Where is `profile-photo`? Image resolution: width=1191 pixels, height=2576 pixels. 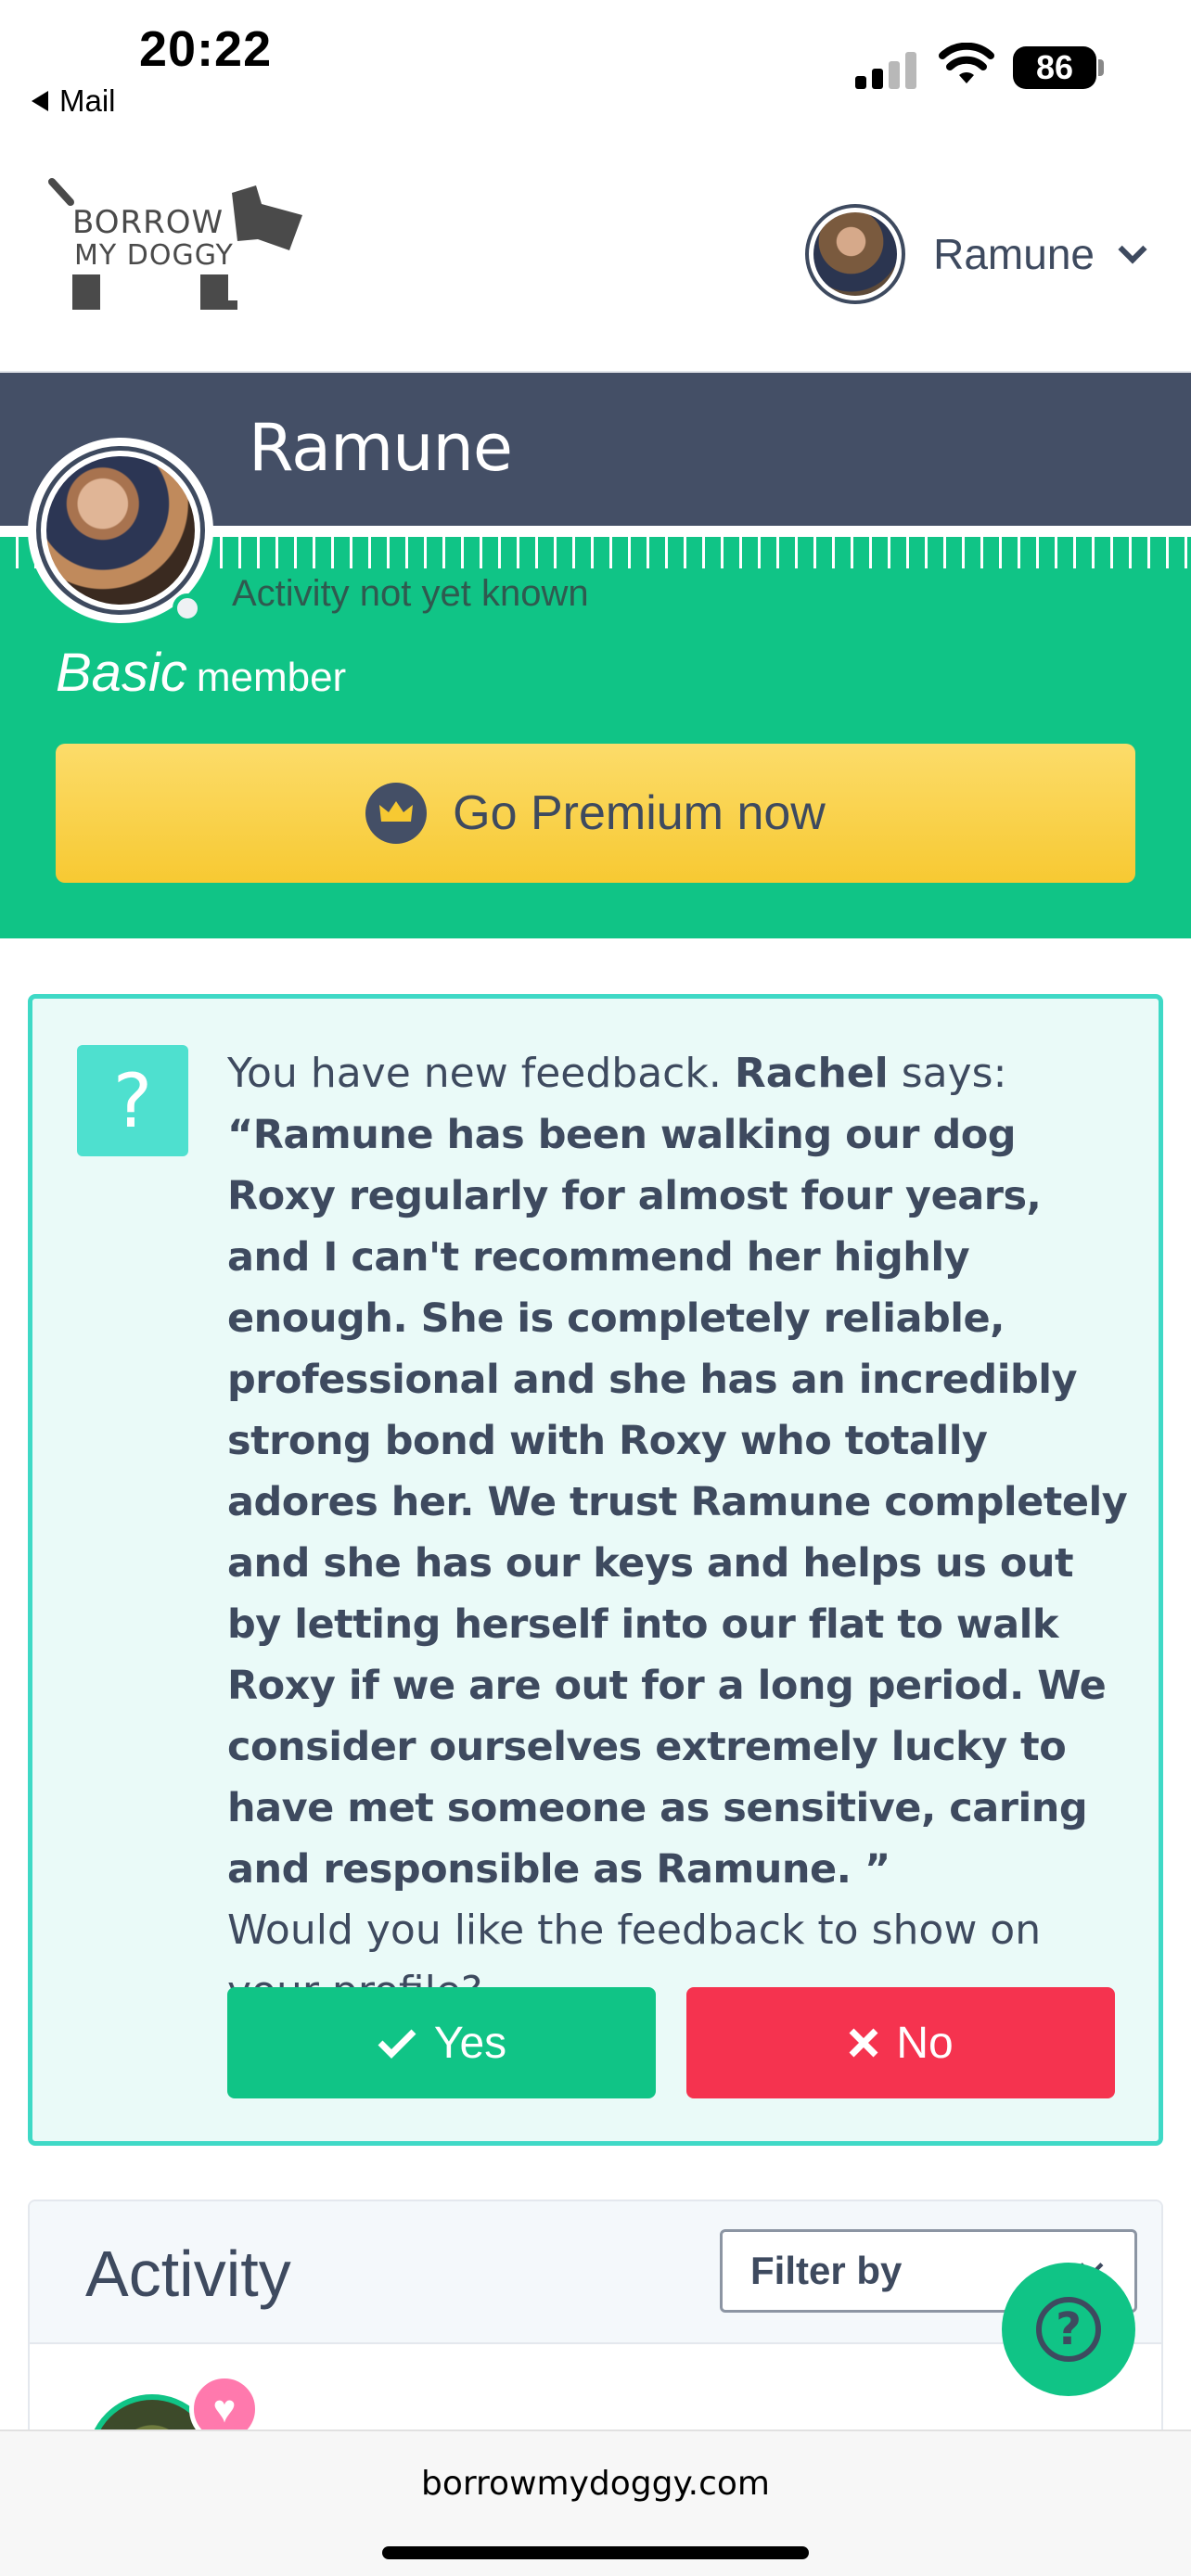
profile-photo is located at coordinates (121, 531).